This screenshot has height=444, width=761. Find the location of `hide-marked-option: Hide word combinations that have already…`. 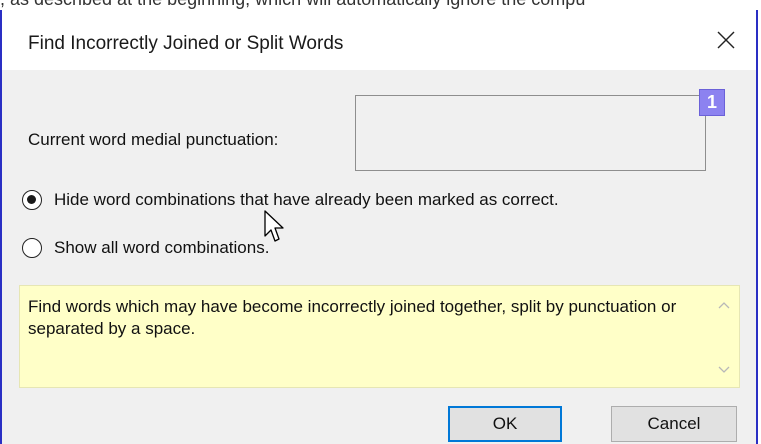

hide-marked-option: Hide word combinations that have already… is located at coordinates (290, 200).